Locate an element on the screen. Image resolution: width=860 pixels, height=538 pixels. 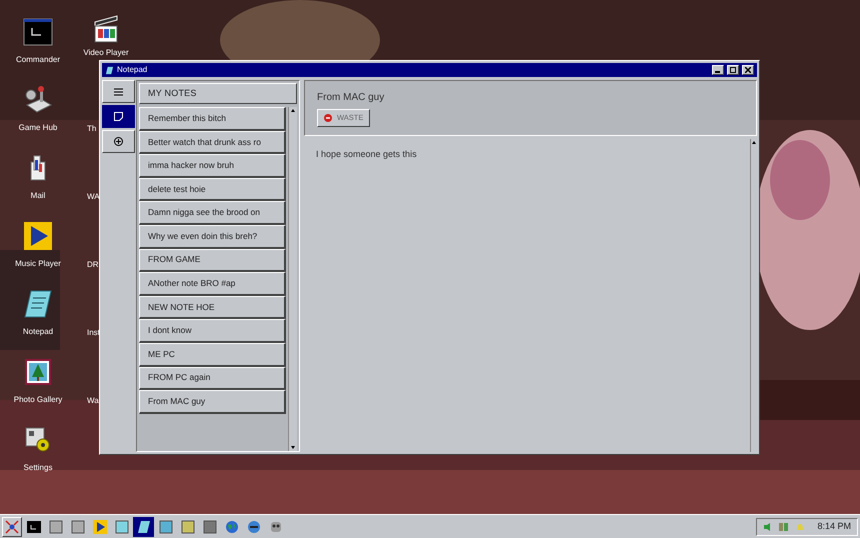
add-icon is located at coordinates (118, 141).